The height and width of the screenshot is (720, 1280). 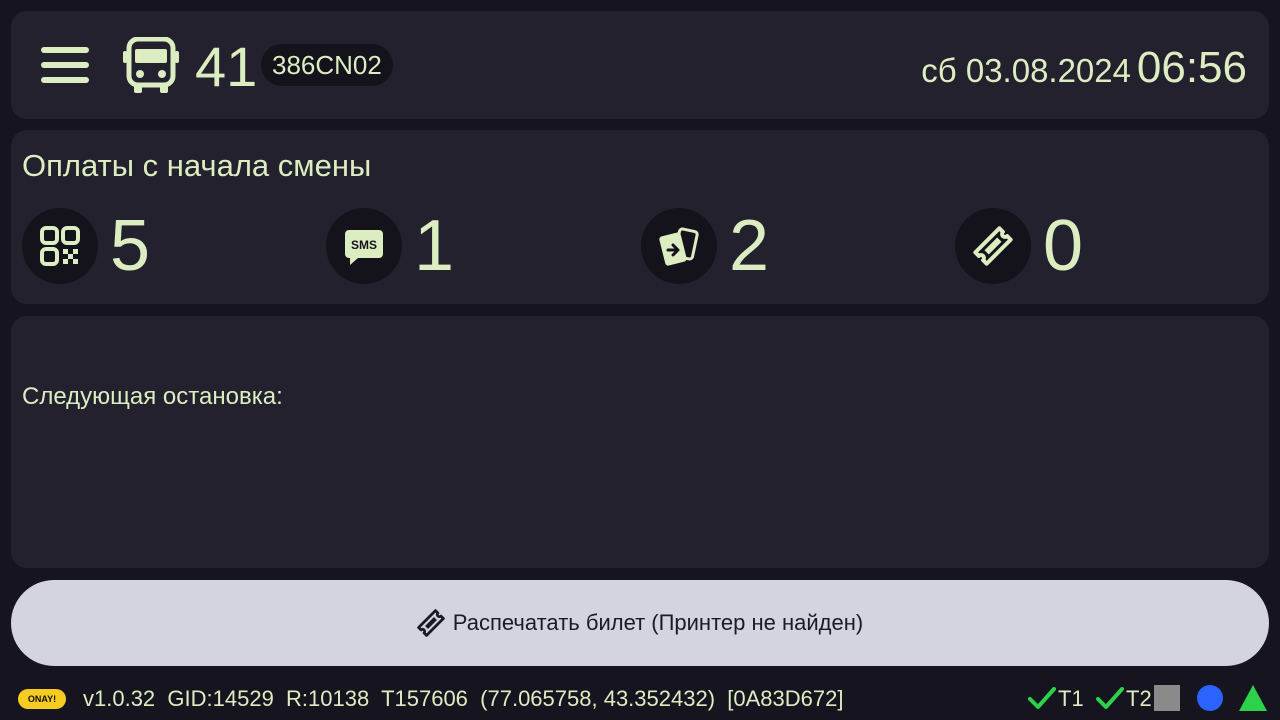 I want to click on route-number: 41, so click(x=226, y=66).